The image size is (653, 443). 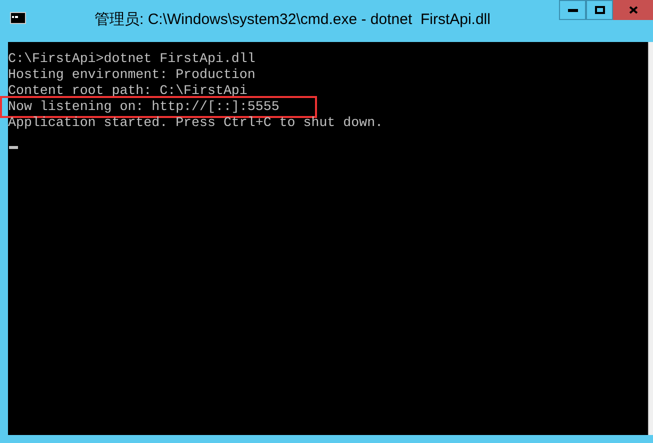 What do you see at coordinates (128, 91) in the screenshot?
I see `console-line: Content root path: C:\FirstApi` at bounding box center [128, 91].